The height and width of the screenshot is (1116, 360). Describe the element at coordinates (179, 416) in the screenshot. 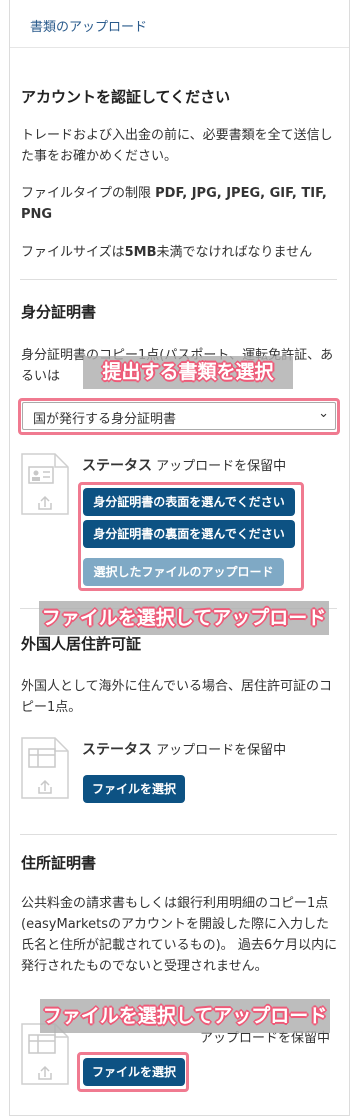

I see `highlight-select` at that location.